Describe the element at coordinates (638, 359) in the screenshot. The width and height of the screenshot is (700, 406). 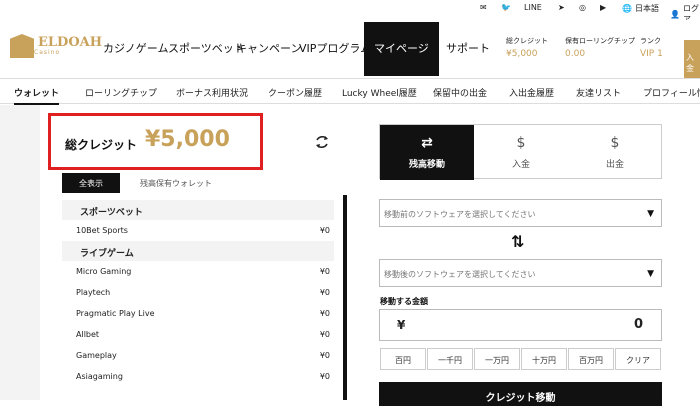
I see `clear-button: クリア` at that location.